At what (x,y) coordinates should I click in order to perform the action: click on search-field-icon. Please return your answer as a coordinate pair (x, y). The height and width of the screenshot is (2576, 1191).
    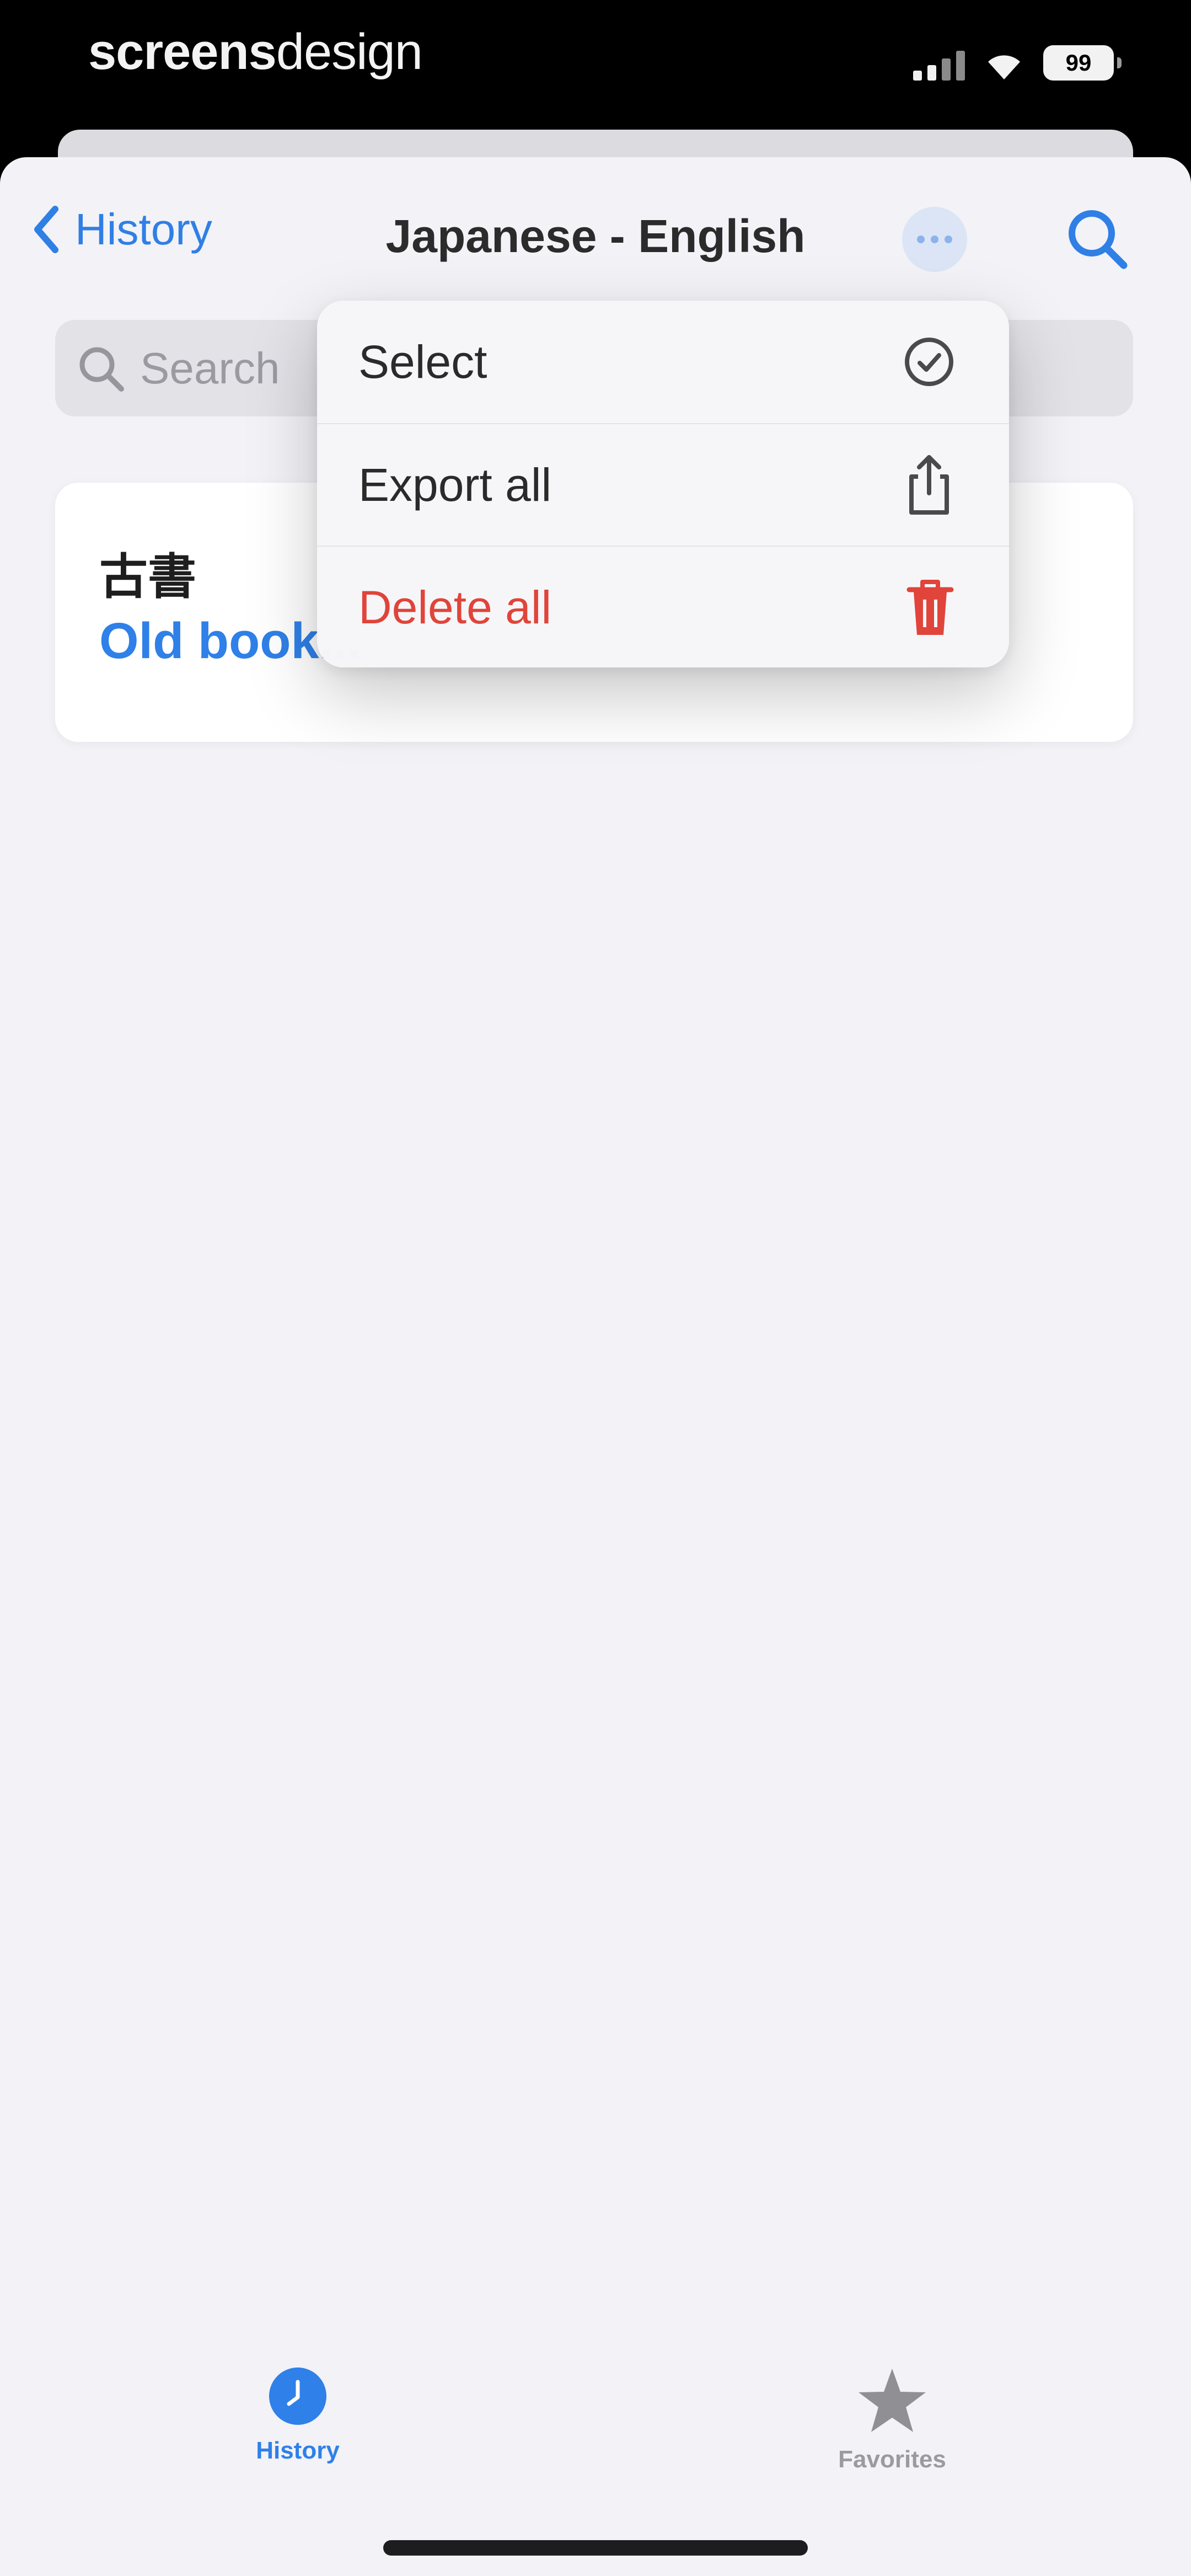
    Looking at the image, I should click on (101, 369).